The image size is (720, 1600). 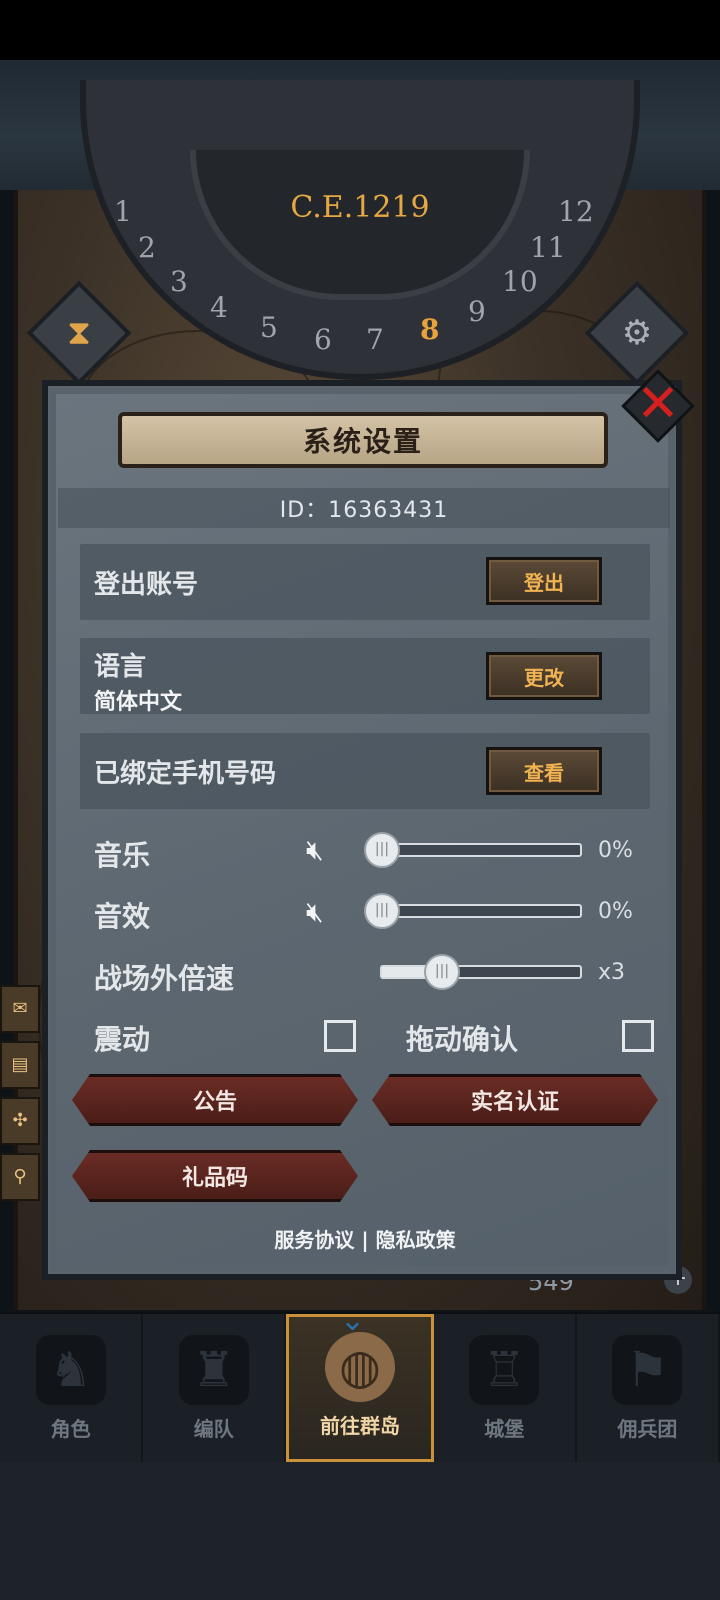 What do you see at coordinates (215, 1100) in the screenshot?
I see `notice-button: 公告` at bounding box center [215, 1100].